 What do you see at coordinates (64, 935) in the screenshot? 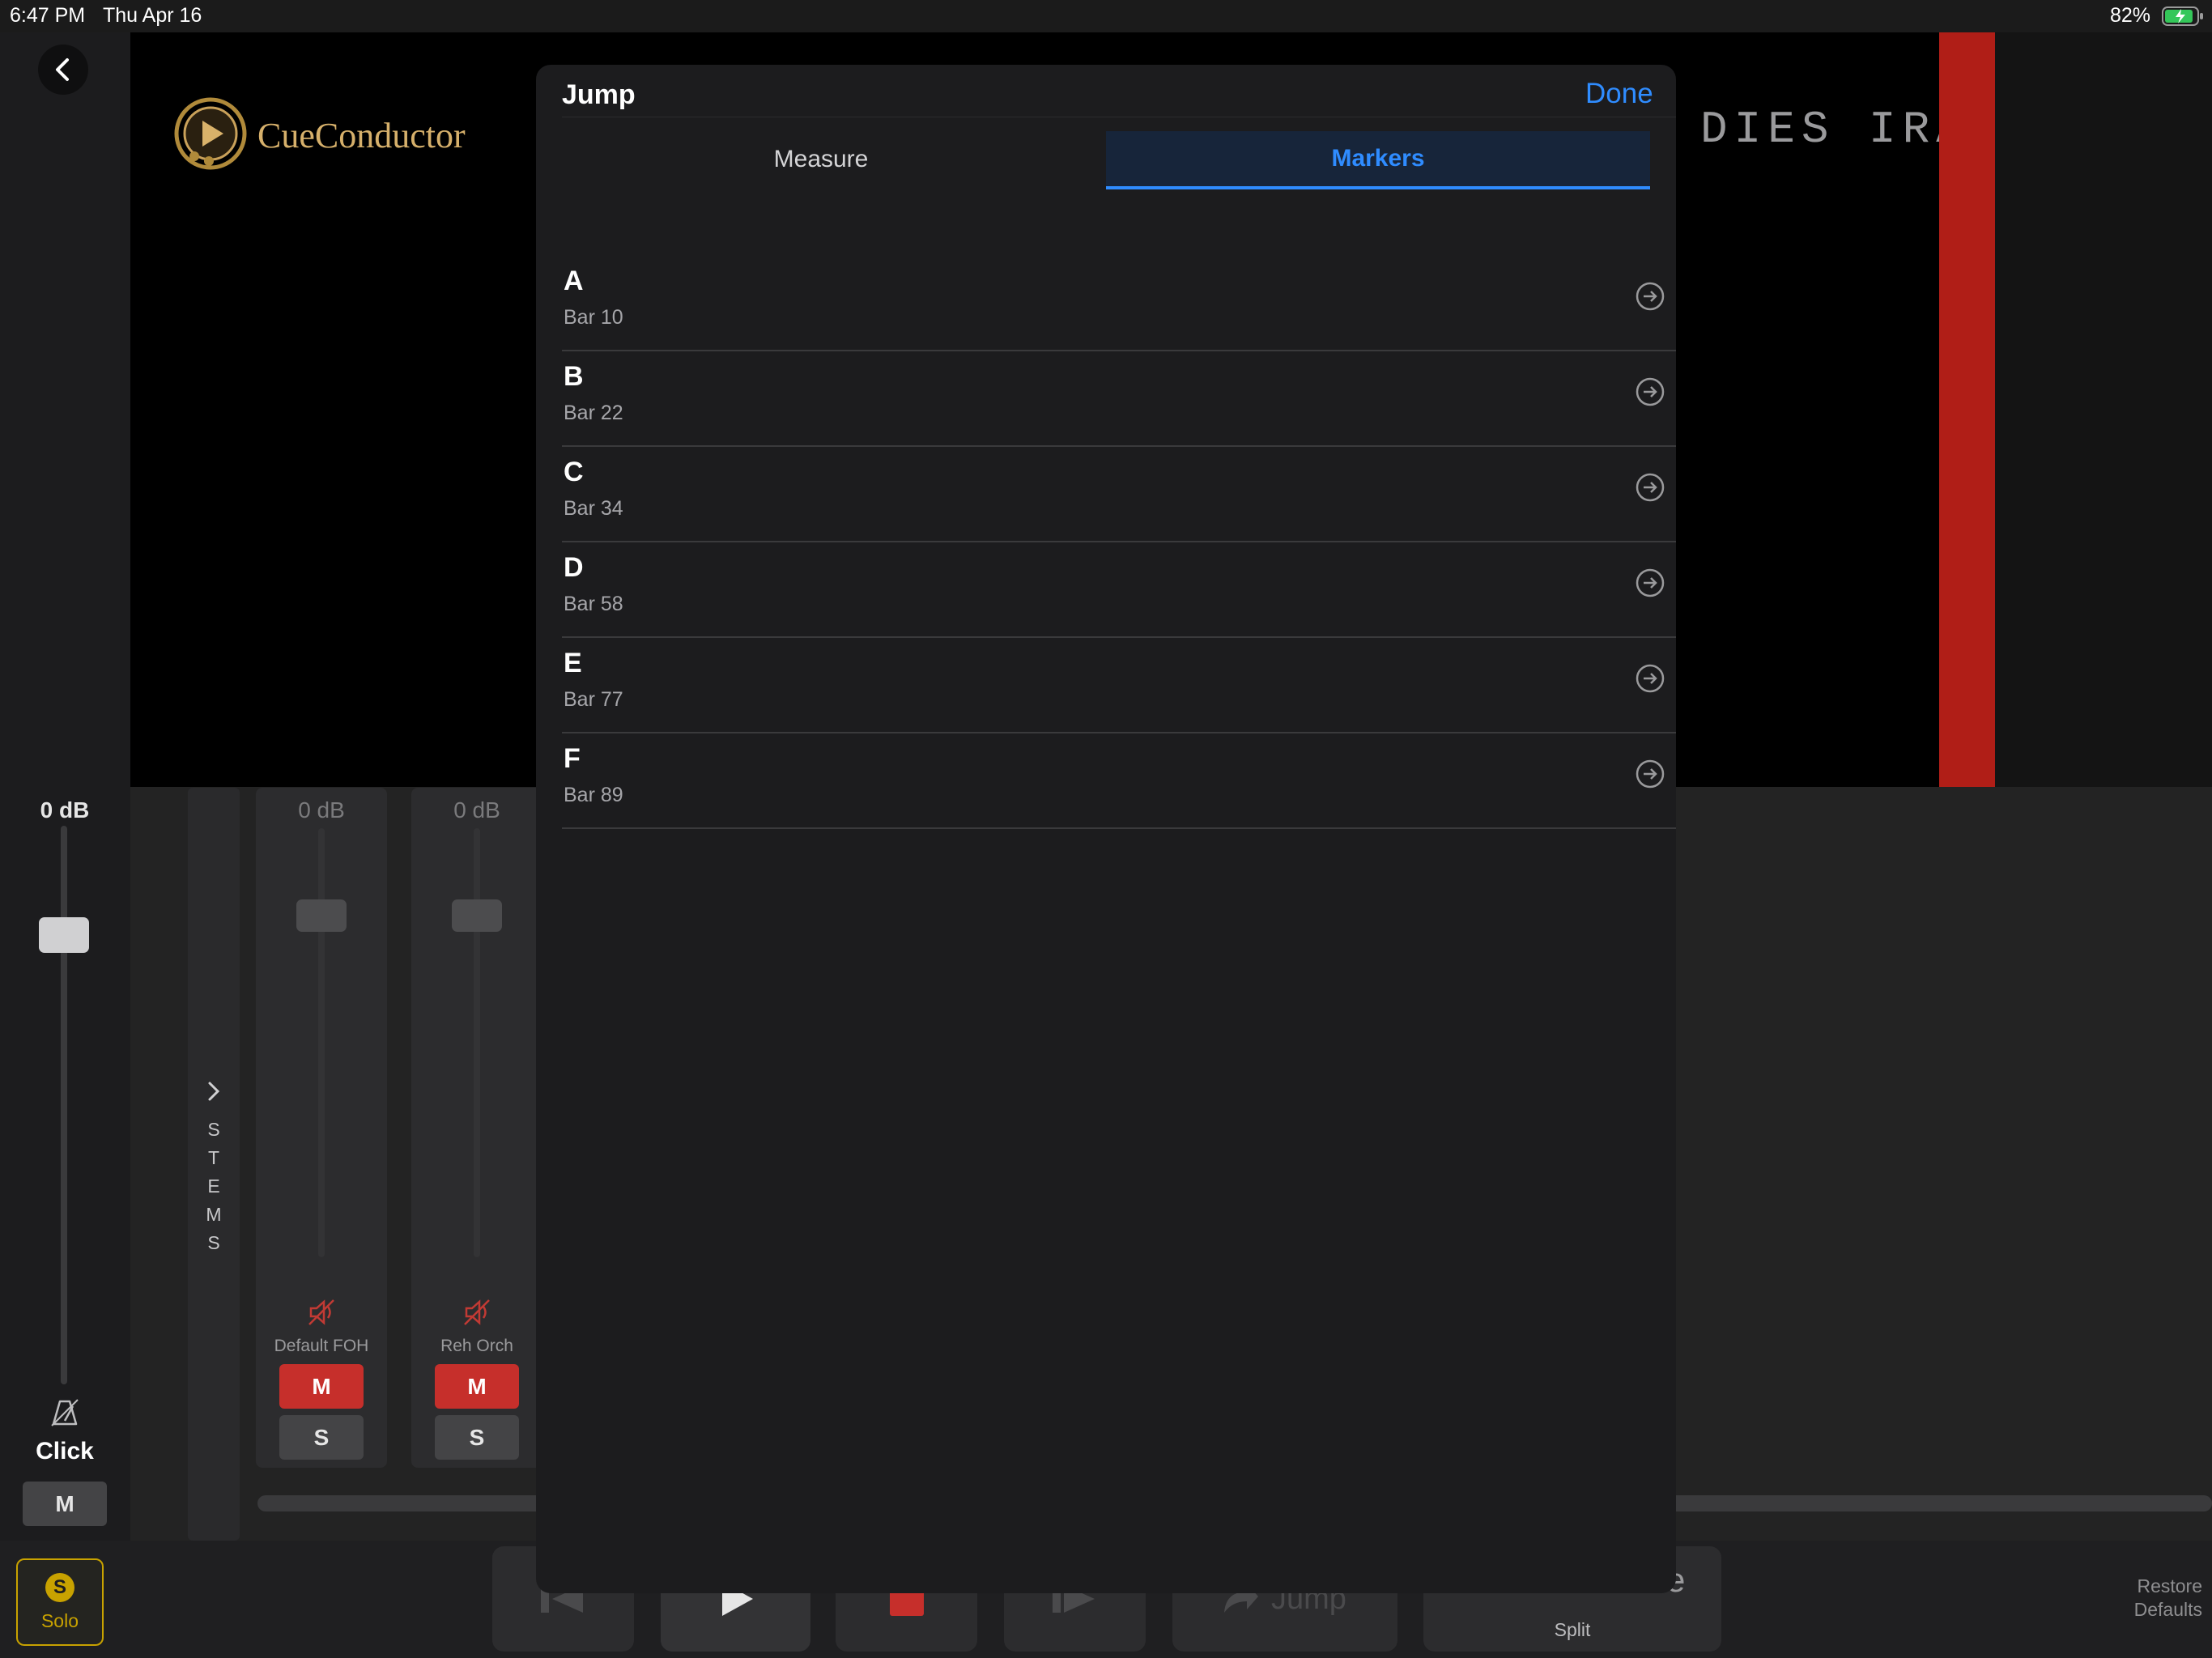
I see `click-fader-thumb` at bounding box center [64, 935].